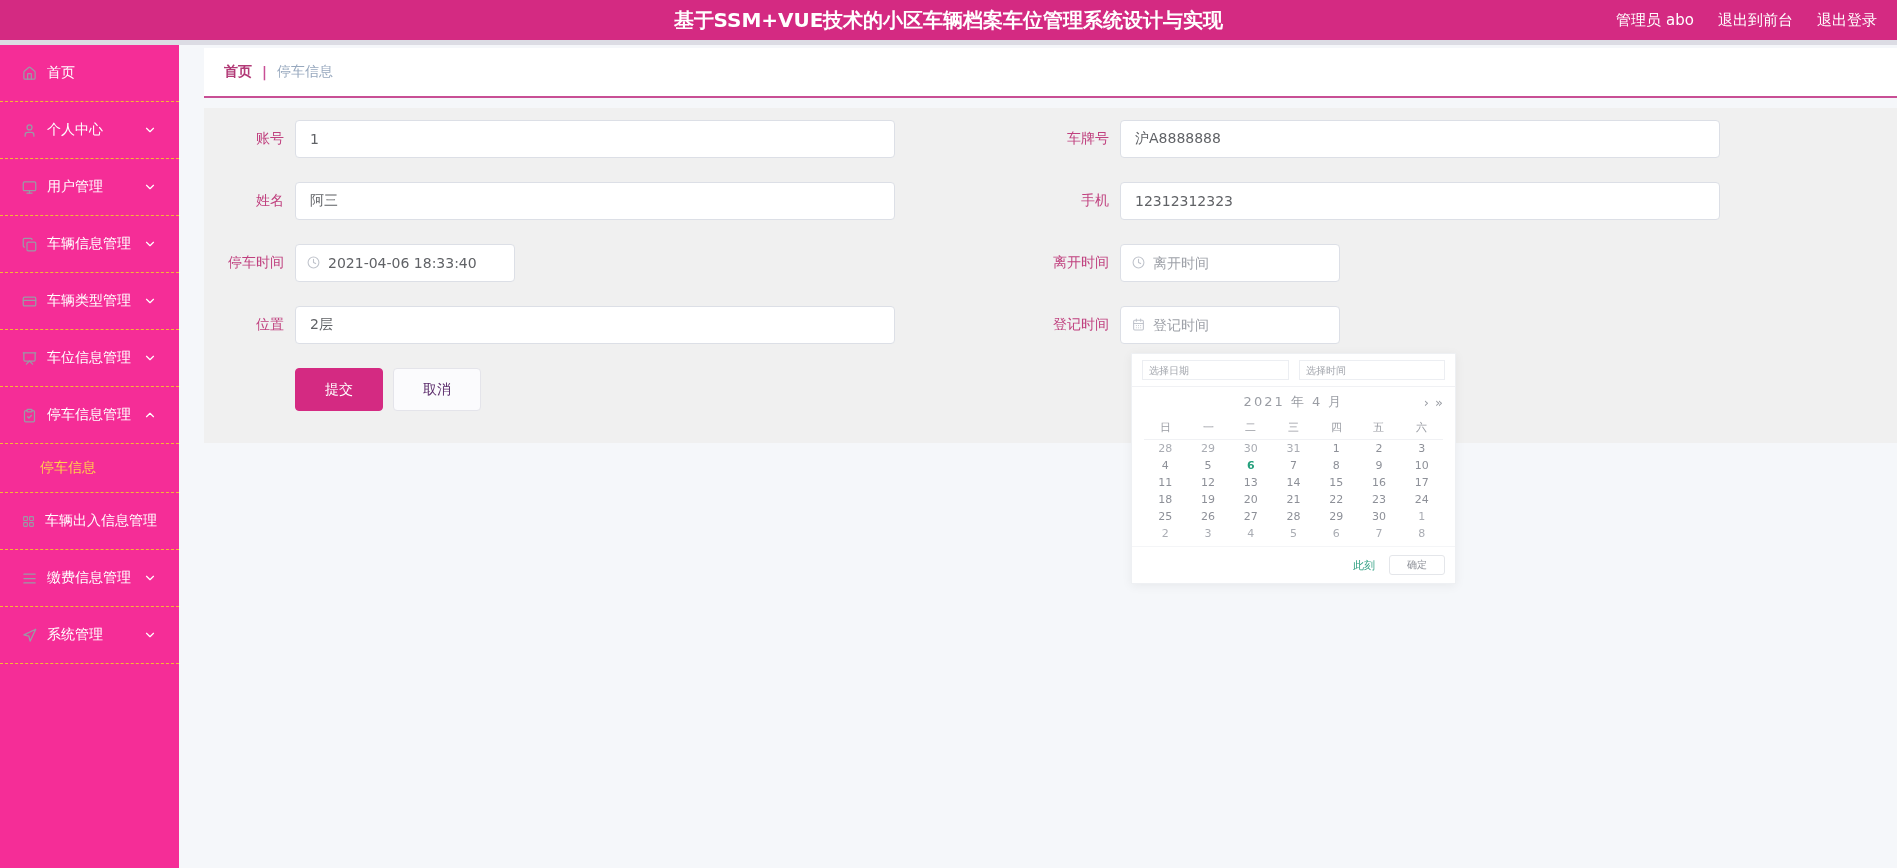 The width and height of the screenshot is (1897, 868). I want to click on header-link: 退出登录, so click(1847, 20).